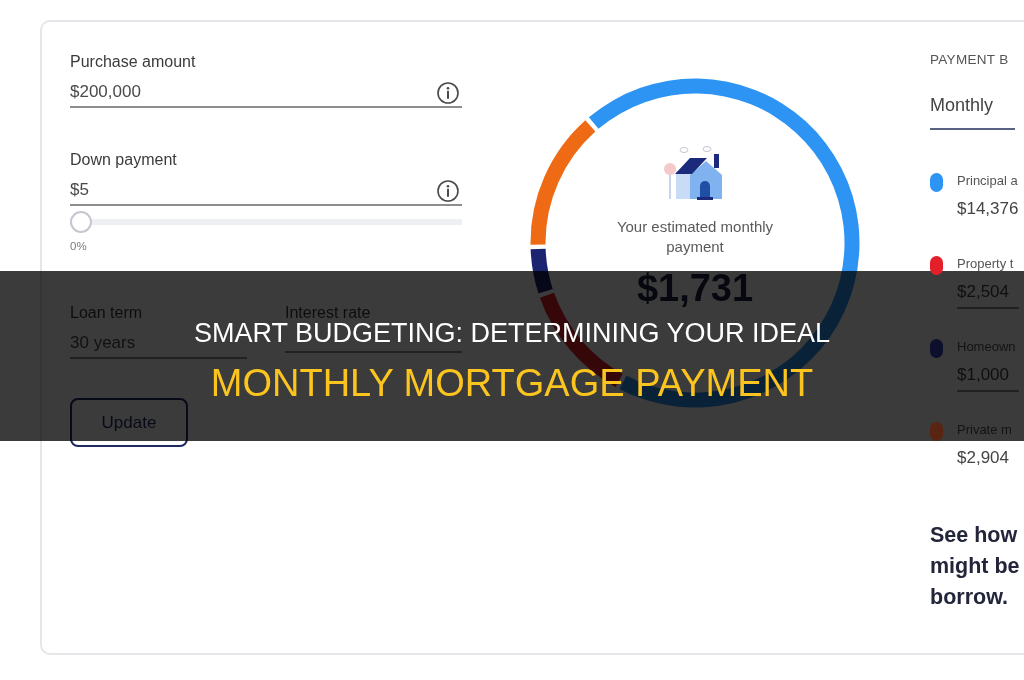 The height and width of the screenshot is (680, 1024). Describe the element at coordinates (512, 383) in the screenshot. I see `headline-text: MONTHLY MORTGAGE PAYMENT` at that location.